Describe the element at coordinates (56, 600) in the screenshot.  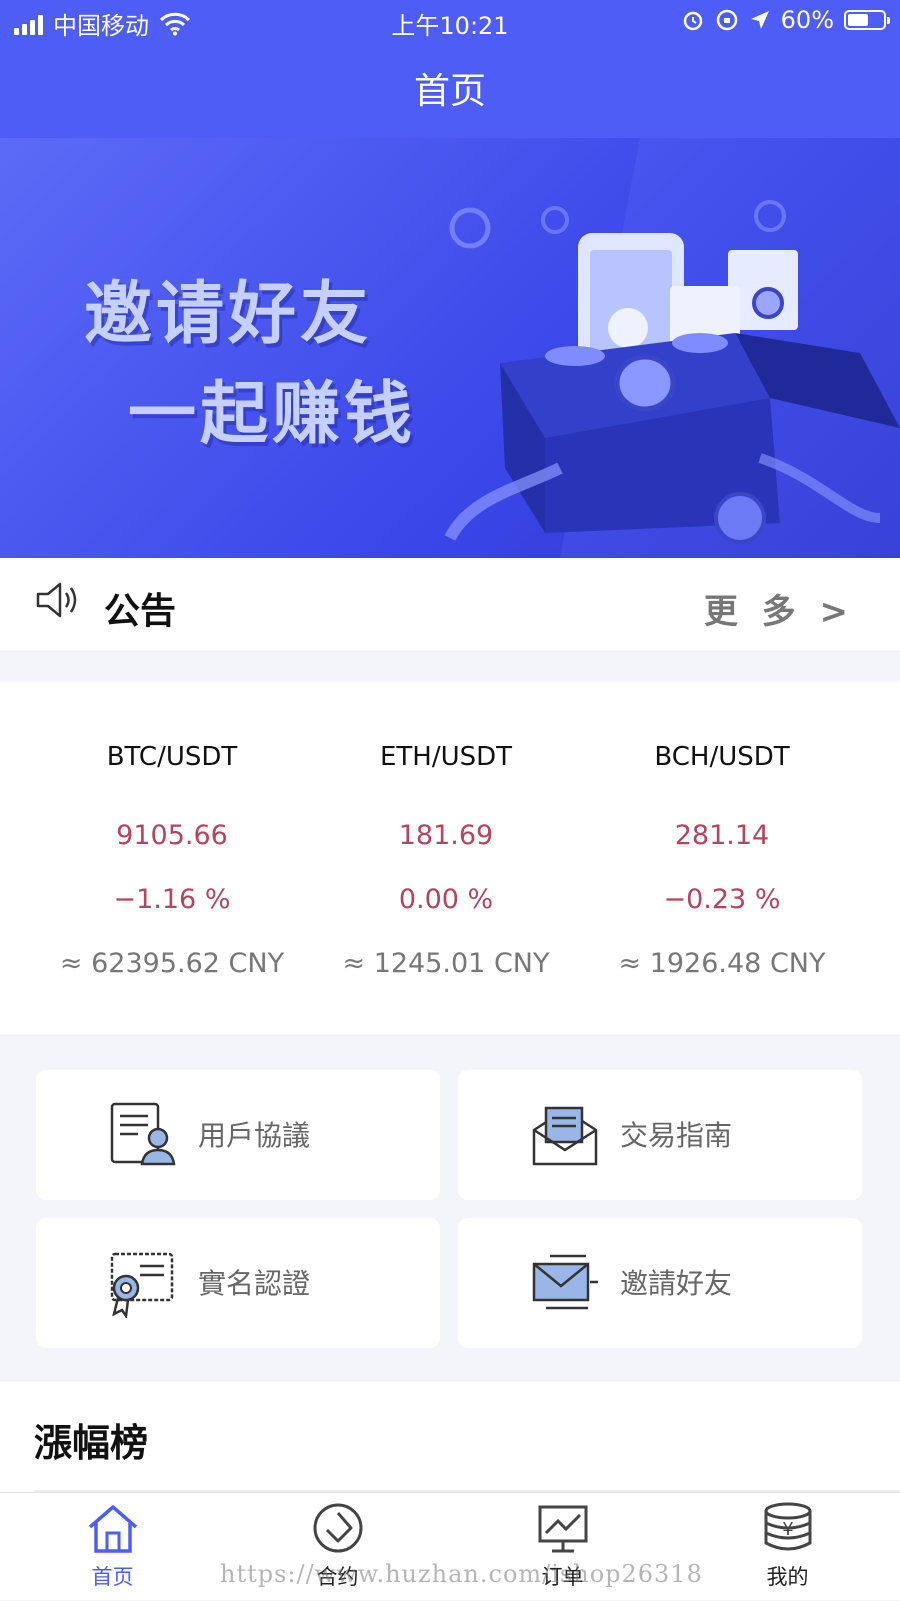
I see `speaker-icon` at that location.